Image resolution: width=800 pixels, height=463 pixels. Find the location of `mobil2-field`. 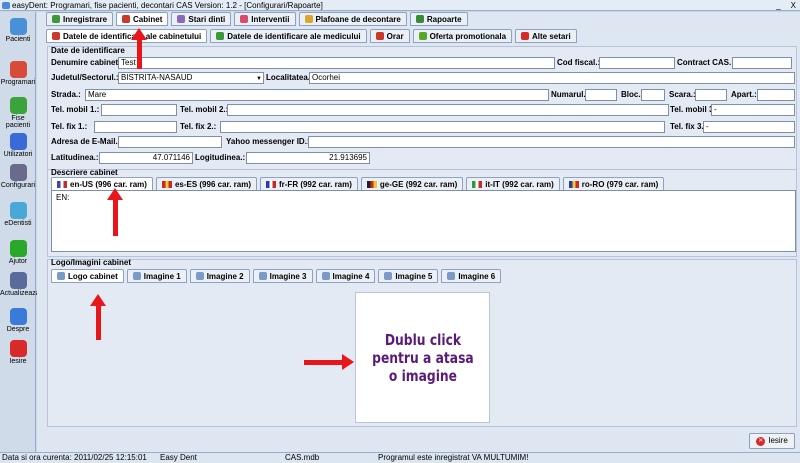

mobil2-field is located at coordinates (448, 110).